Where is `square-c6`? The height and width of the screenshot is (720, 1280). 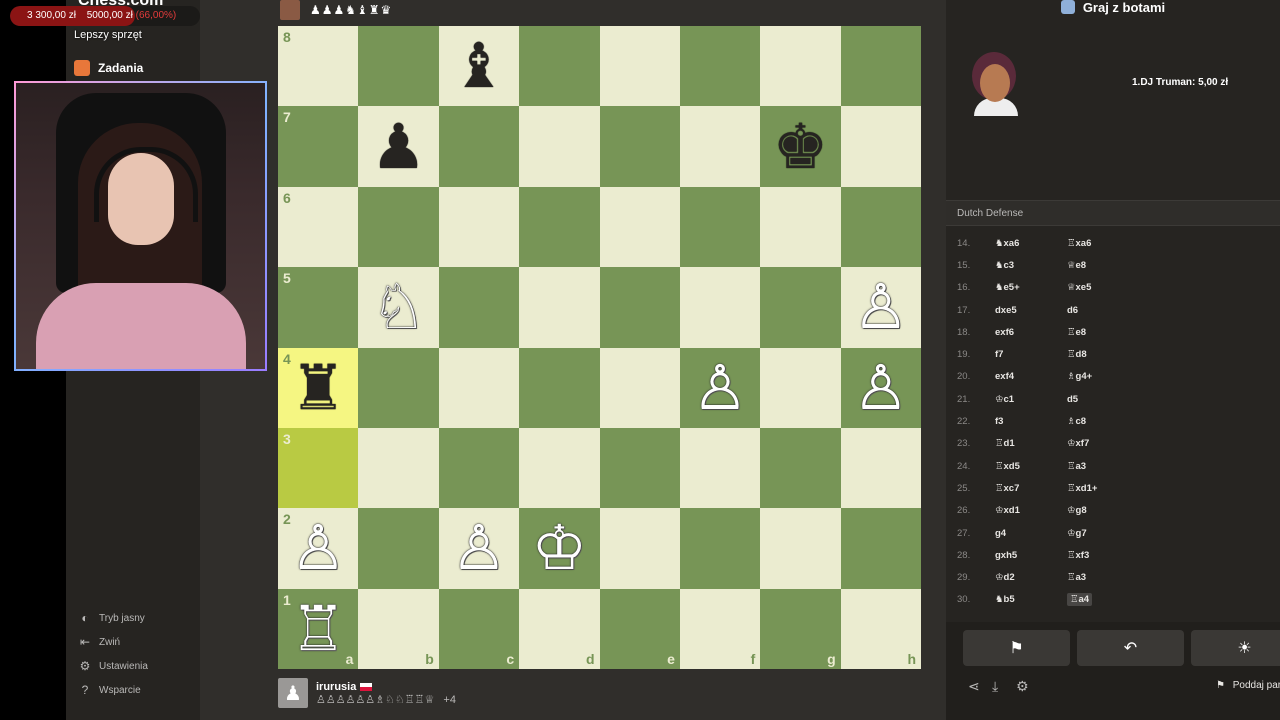
square-c6 is located at coordinates (479, 227).